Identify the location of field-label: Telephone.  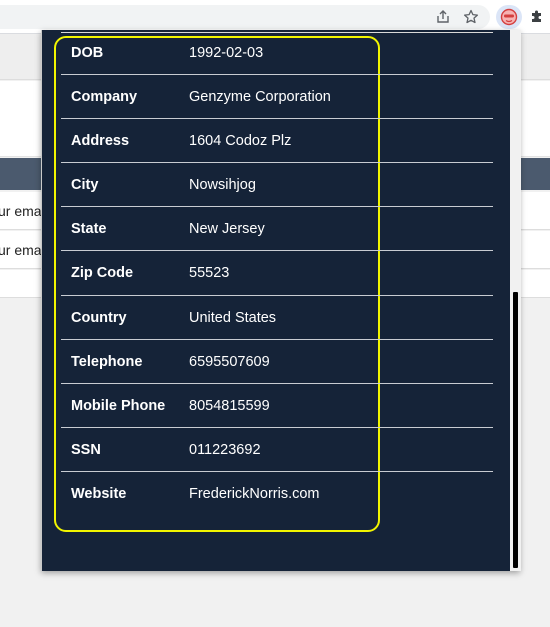
(107, 361).